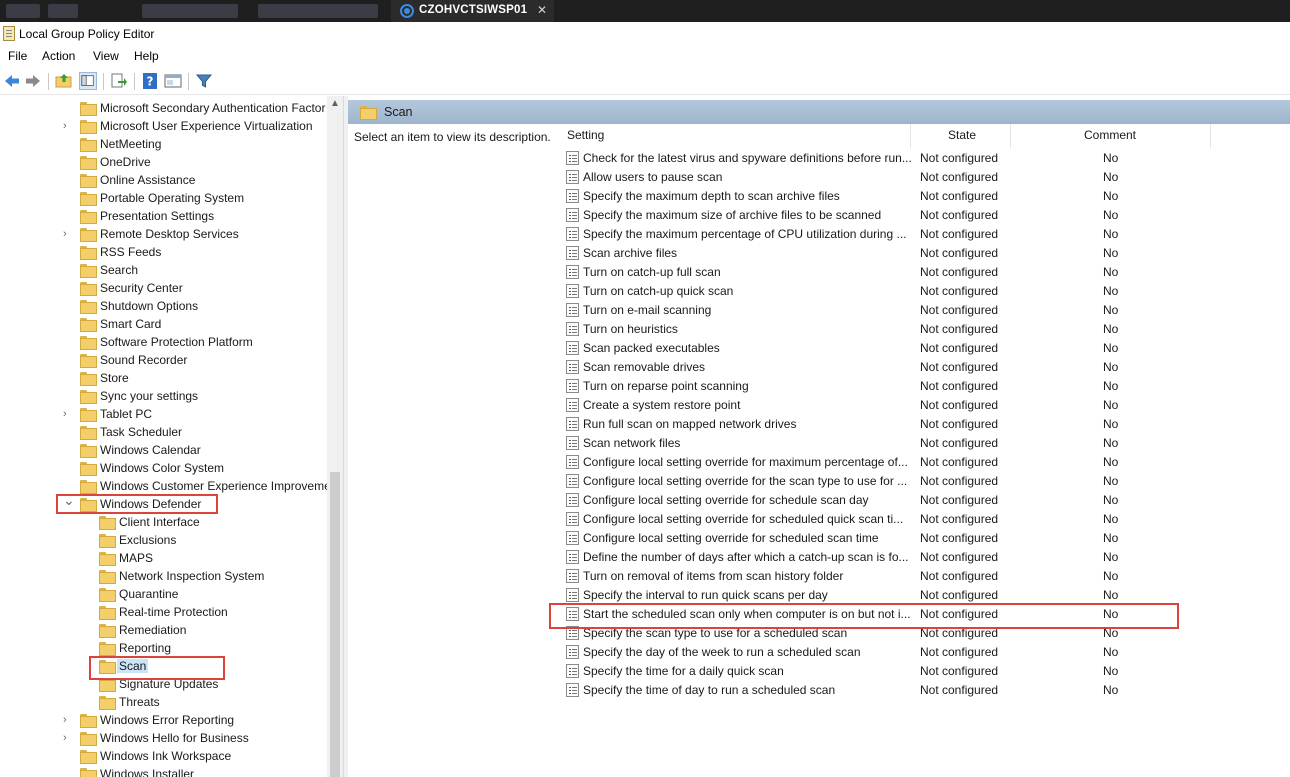 This screenshot has height=777, width=1290. I want to click on close-tab-icon: ✕, so click(542, 10).